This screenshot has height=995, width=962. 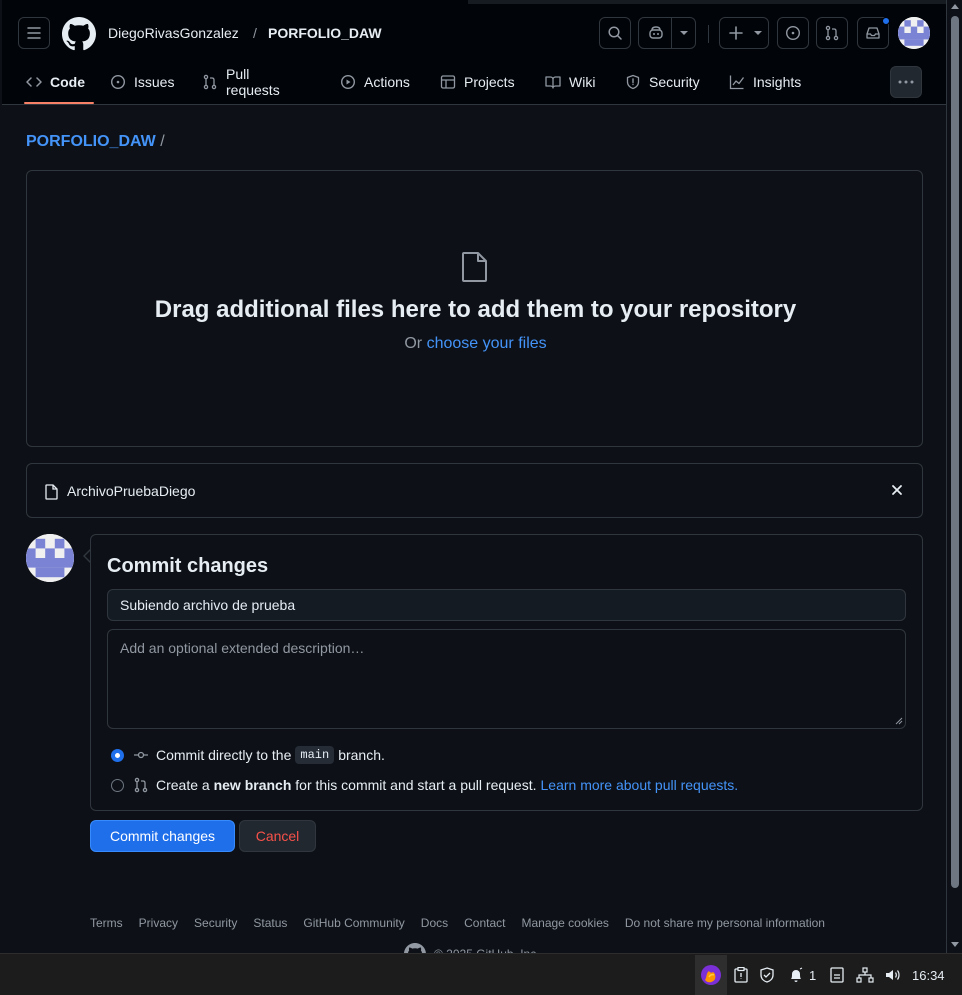 I want to click on menu-button, so click(x=34, y=33).